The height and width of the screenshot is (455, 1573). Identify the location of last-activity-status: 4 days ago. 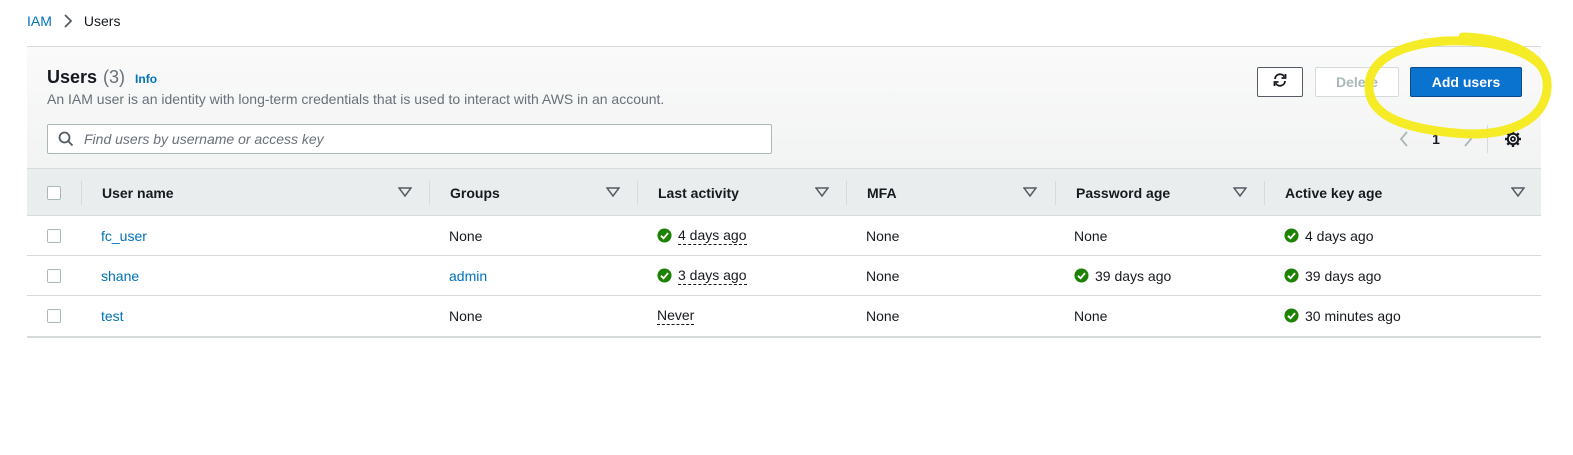
(702, 236).